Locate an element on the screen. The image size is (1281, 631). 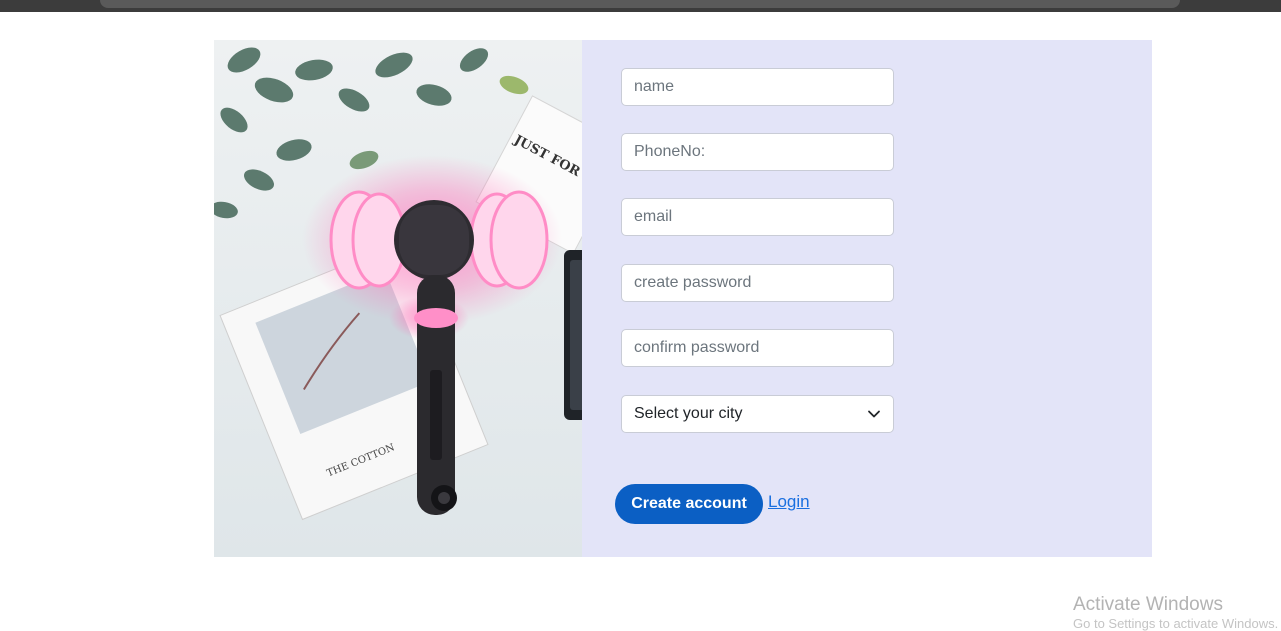
windows-activation-title: Activate Windows is located at coordinates (1148, 604).